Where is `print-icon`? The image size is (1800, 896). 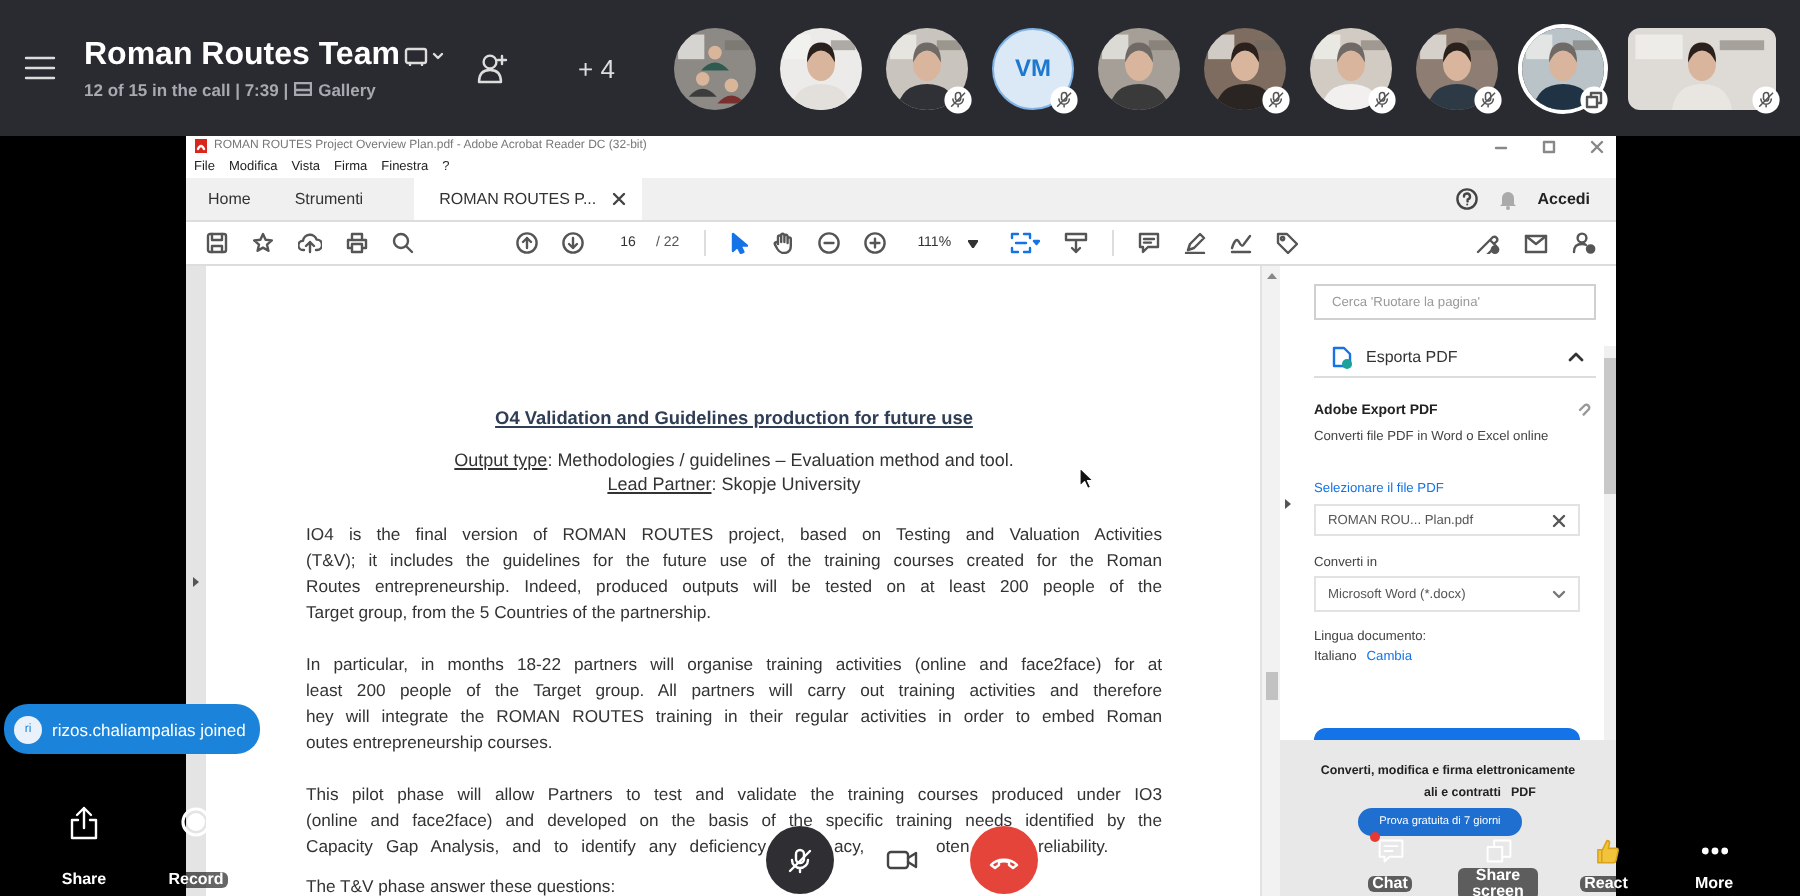
print-icon is located at coordinates (357, 243).